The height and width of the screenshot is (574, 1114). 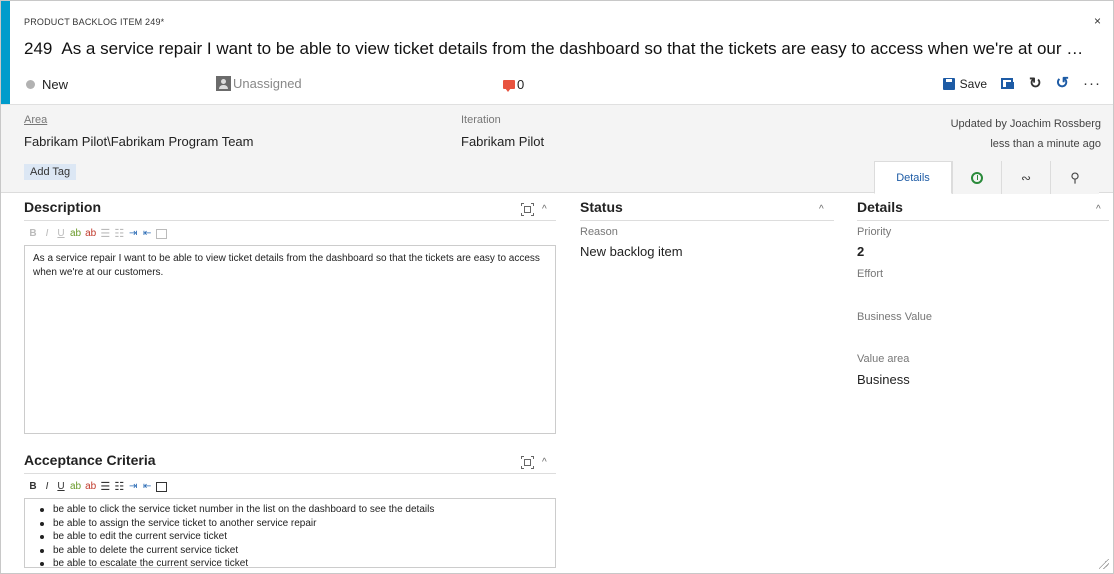 What do you see at coordinates (1098, 209) in the screenshot?
I see `collapse-details-icon: ^` at bounding box center [1098, 209].